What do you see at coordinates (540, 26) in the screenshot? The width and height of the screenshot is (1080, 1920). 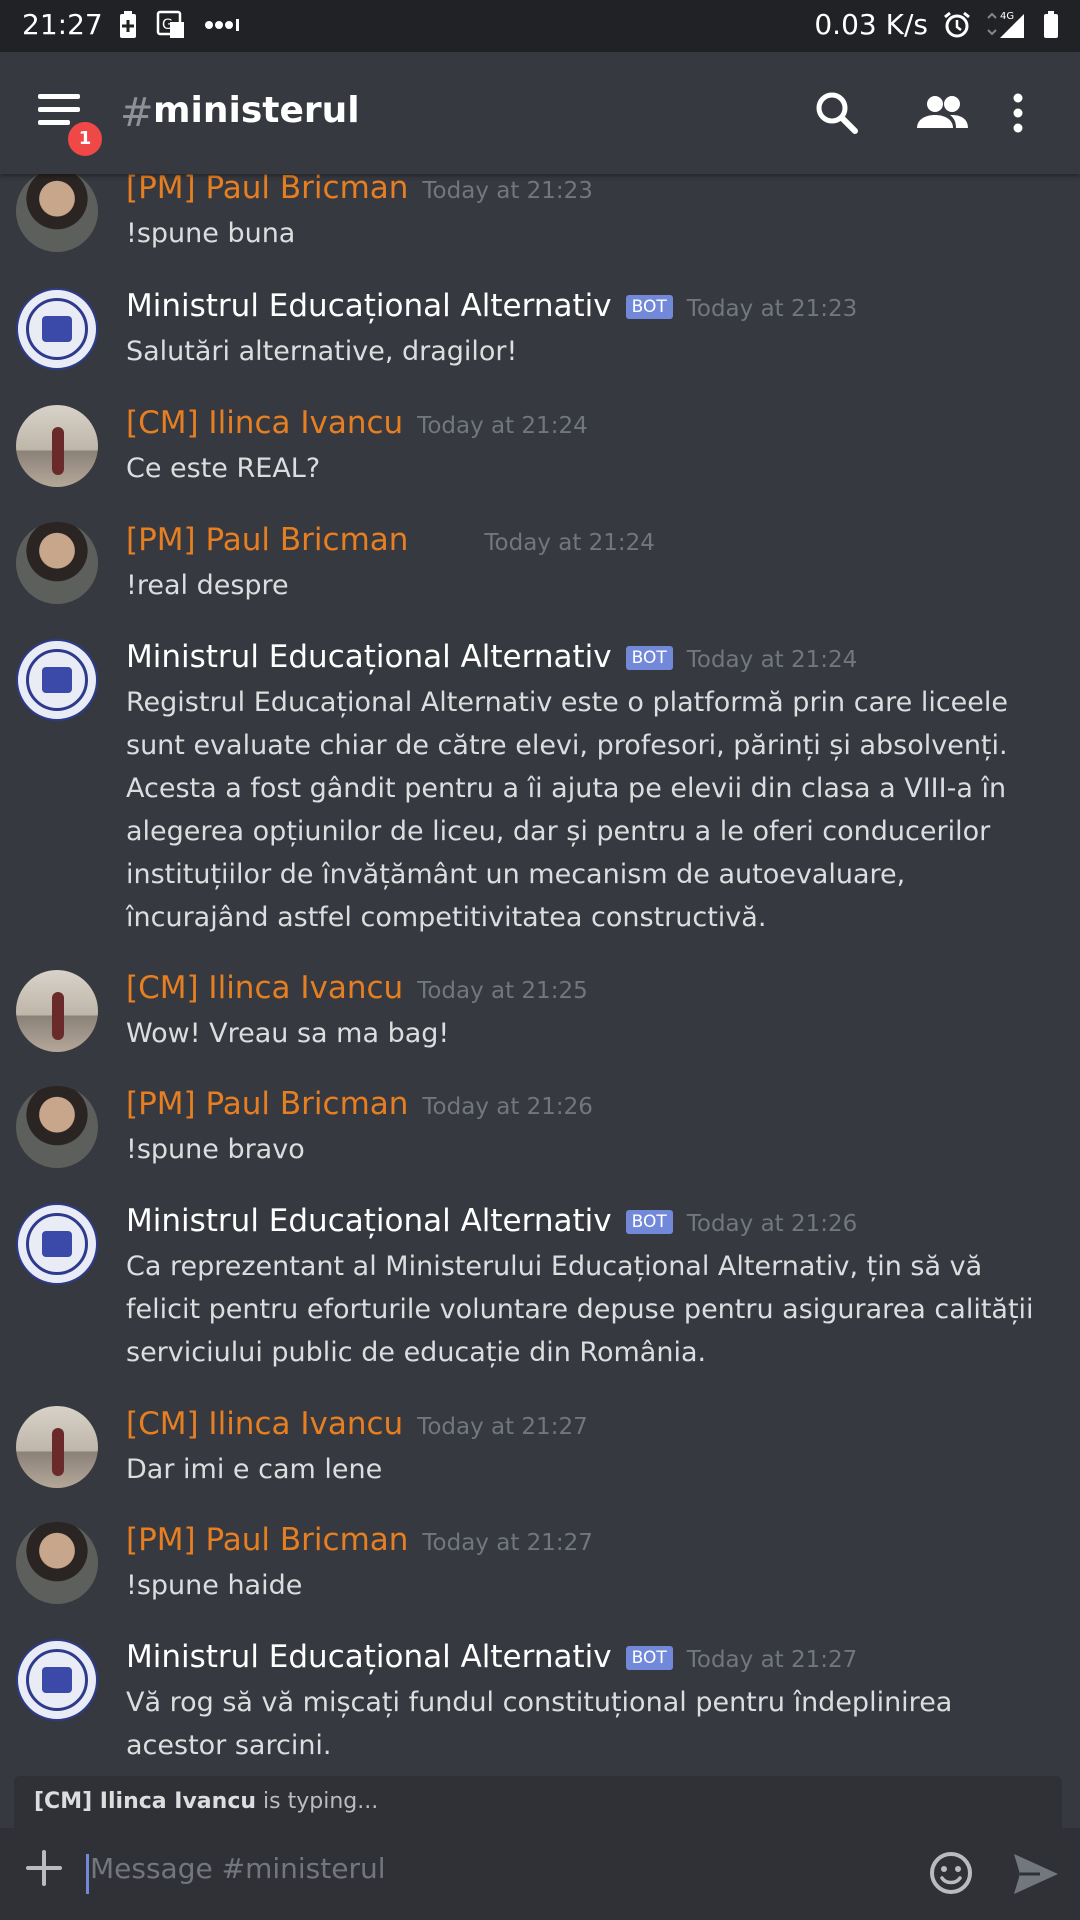 I see `status-bar: 21:27 G 0.03 K/s 4G` at bounding box center [540, 26].